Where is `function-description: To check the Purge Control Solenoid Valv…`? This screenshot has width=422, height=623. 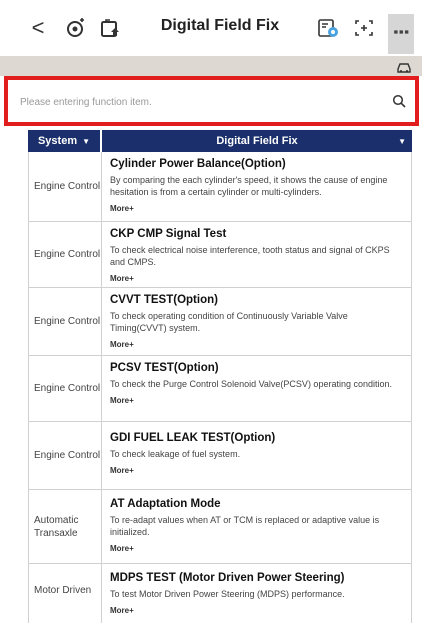 function-description: To check the Purge Control Solenoid Valv… is located at coordinates (251, 384).